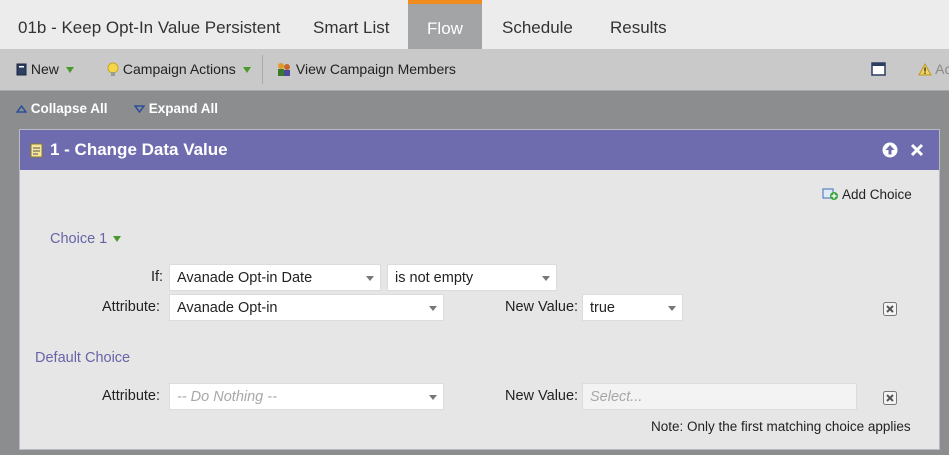 Image resolution: width=949 pixels, height=455 pixels. I want to click on expand-all-label: Expand All, so click(183, 108).